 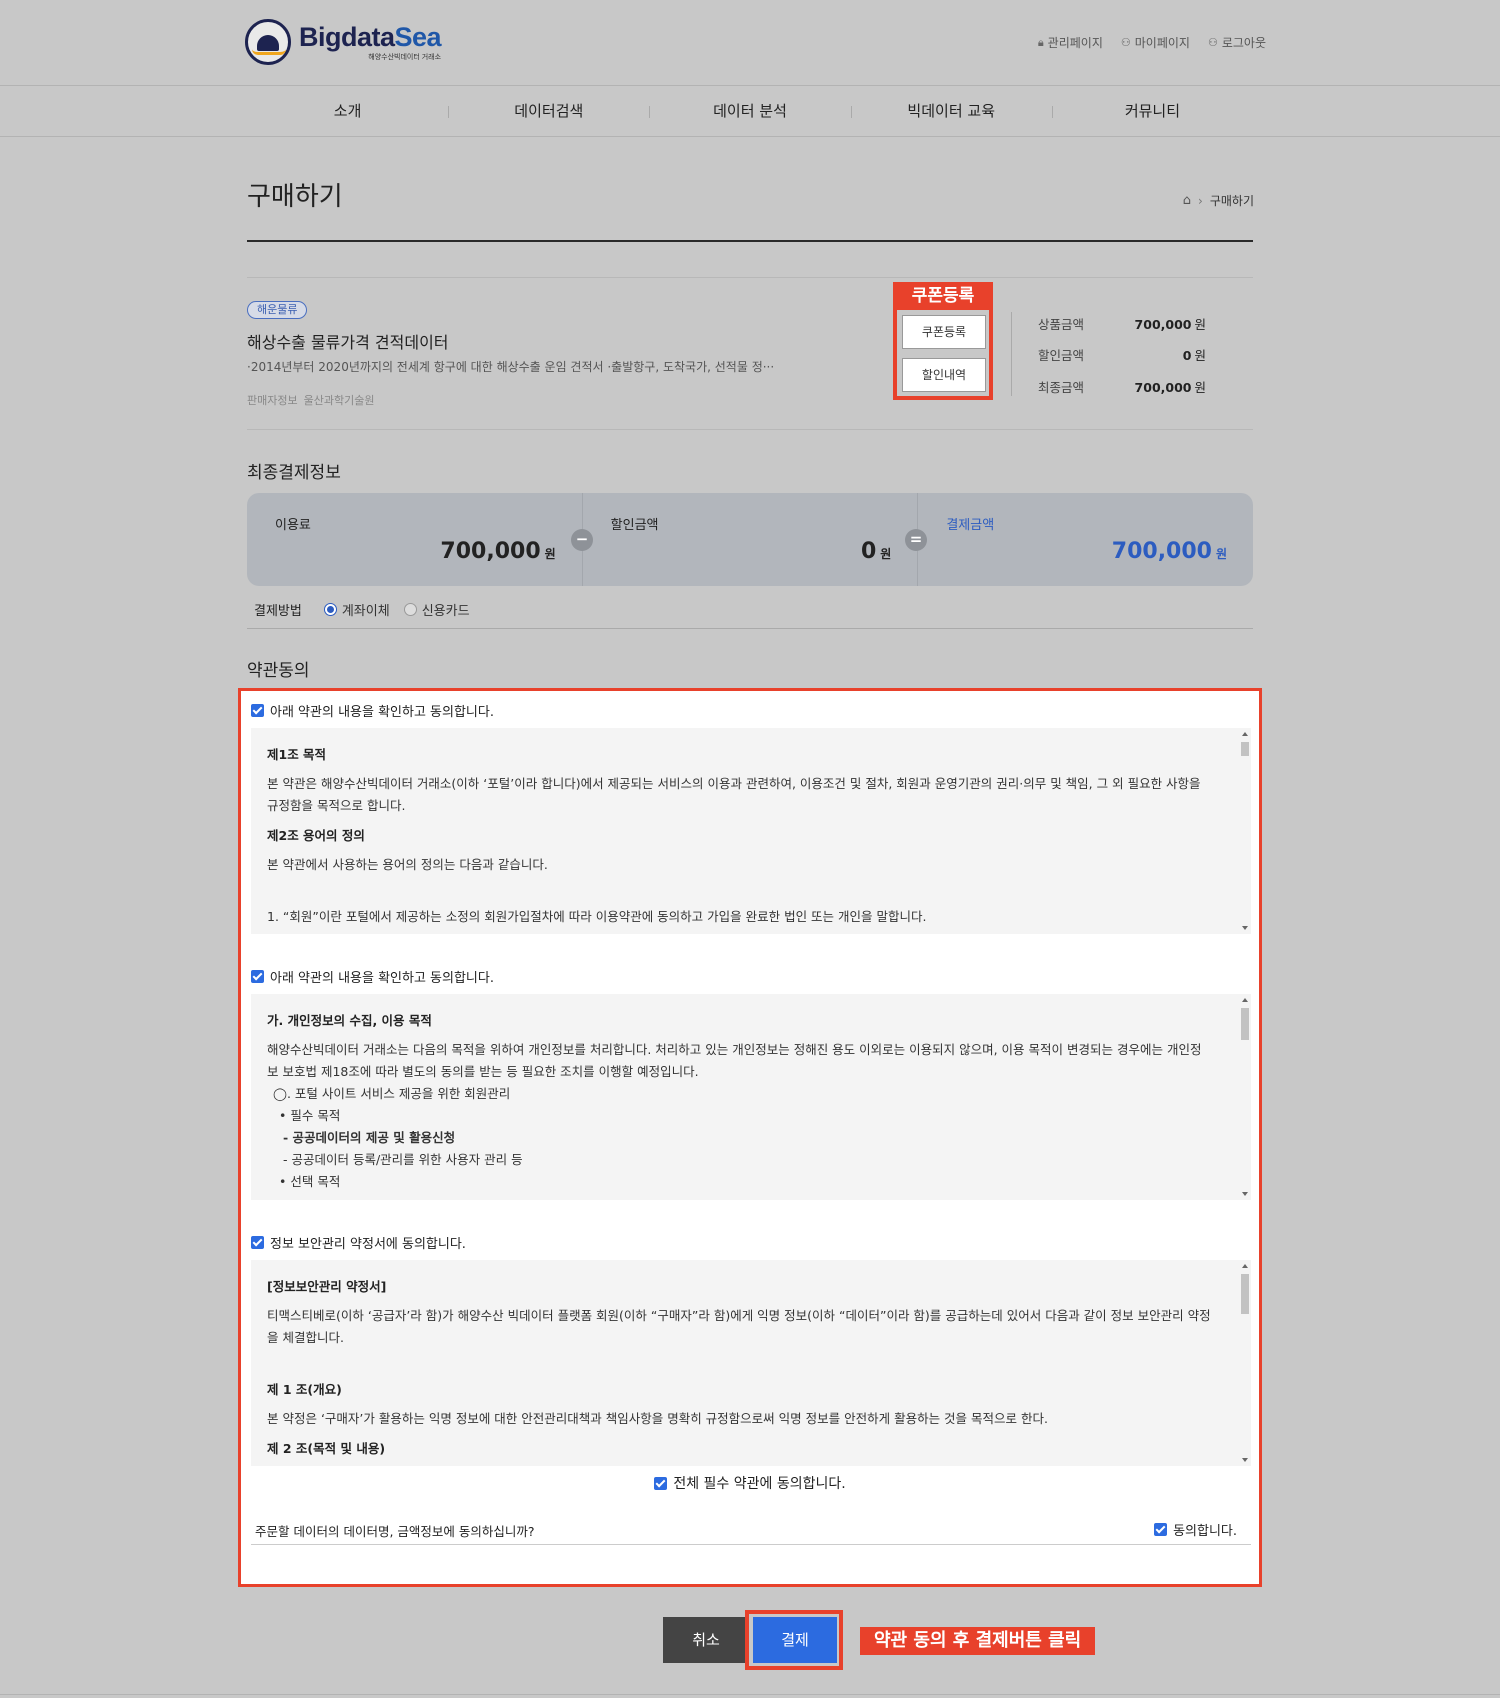 I want to click on discount-label: 할인금액, so click(x=634, y=525).